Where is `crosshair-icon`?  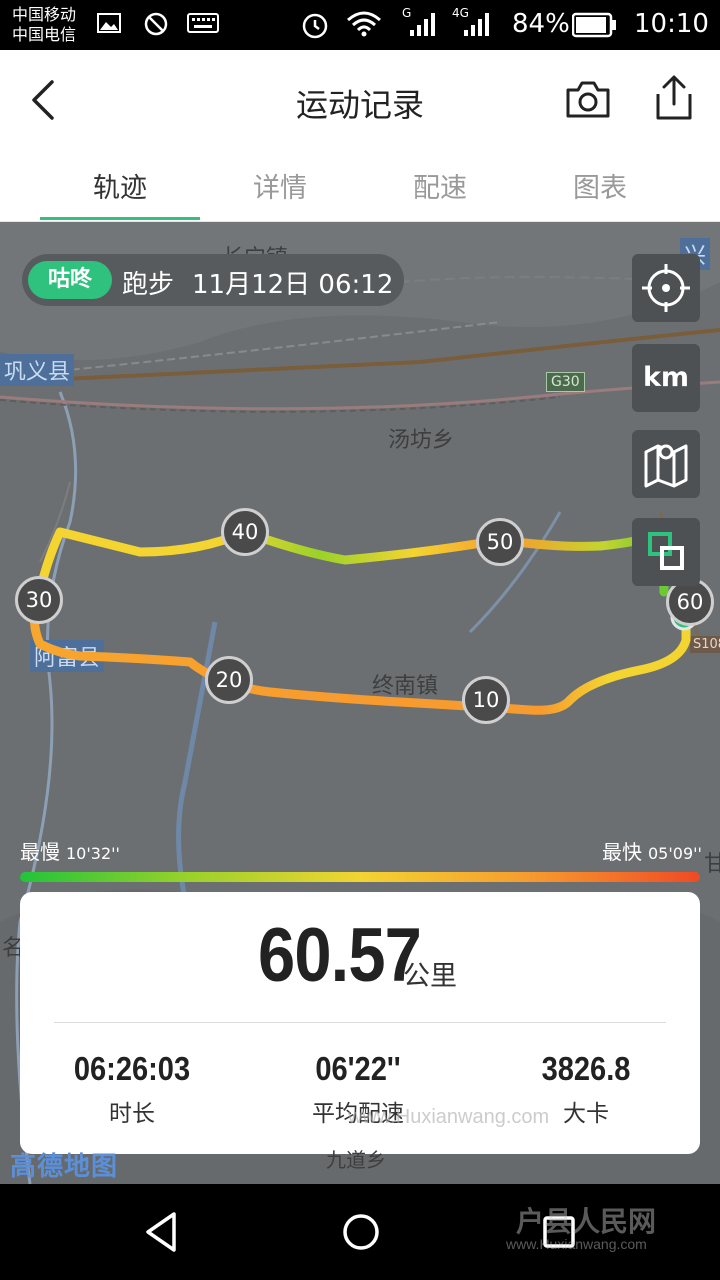
crosshair-icon is located at coordinates (666, 288).